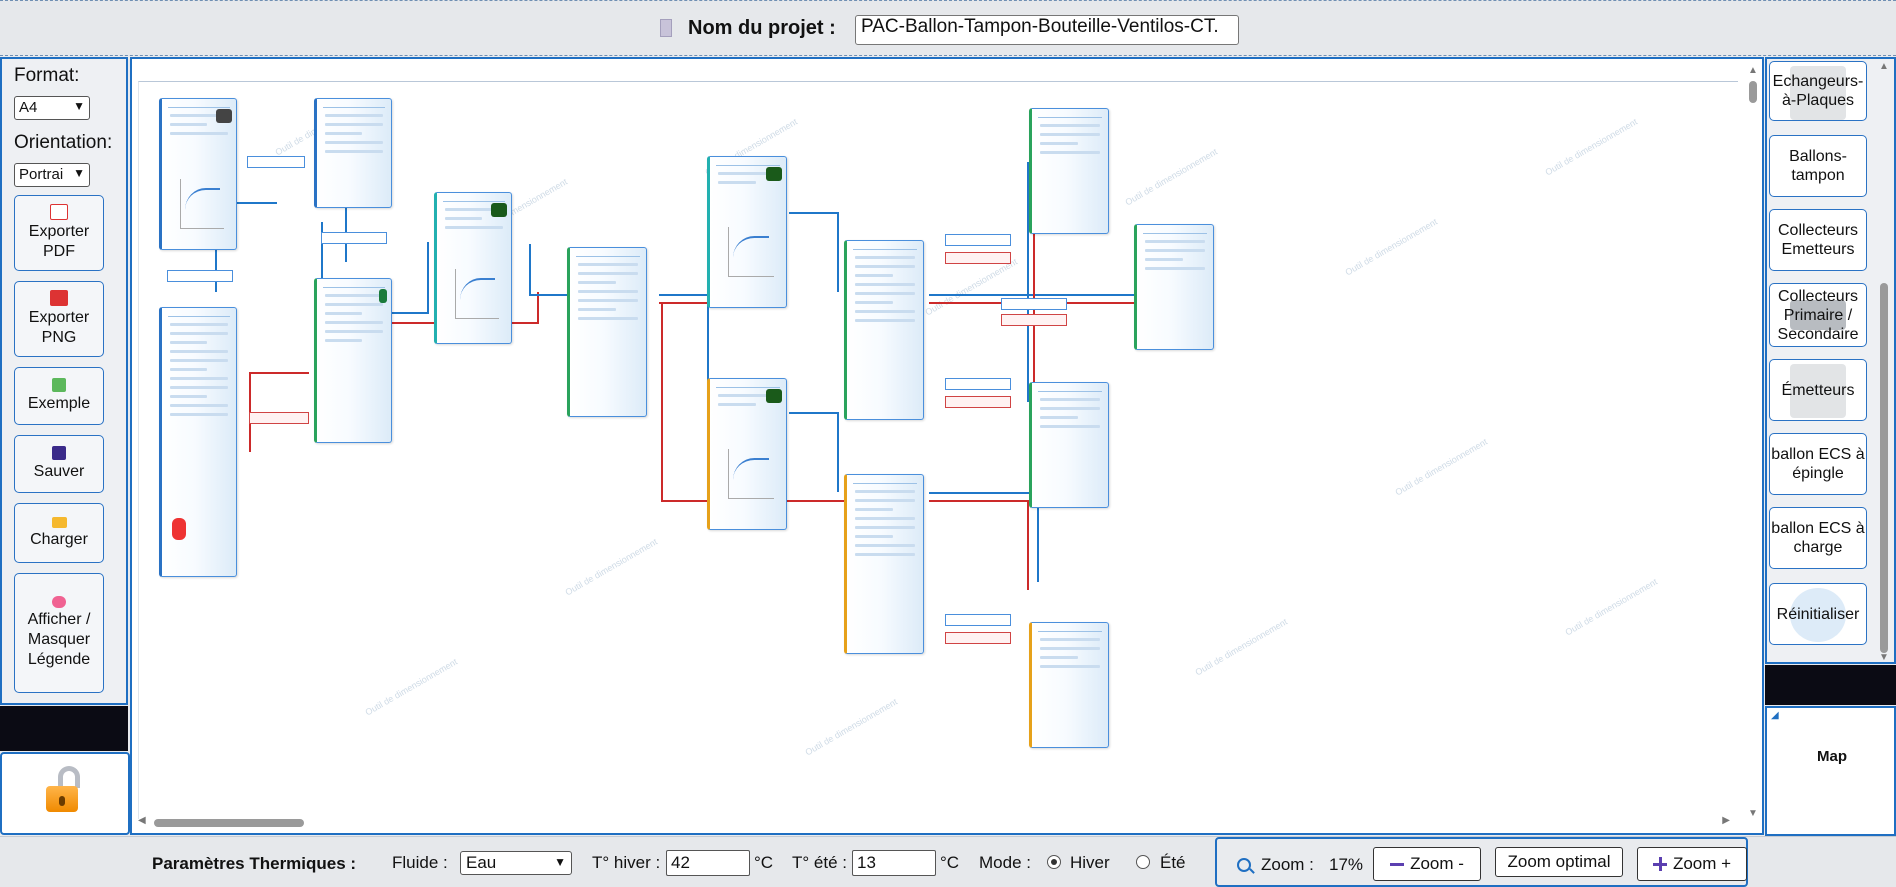 This screenshot has height=887, width=1896. What do you see at coordinates (1753, 92) in the screenshot?
I see `vertical-scroll-thumb` at bounding box center [1753, 92].